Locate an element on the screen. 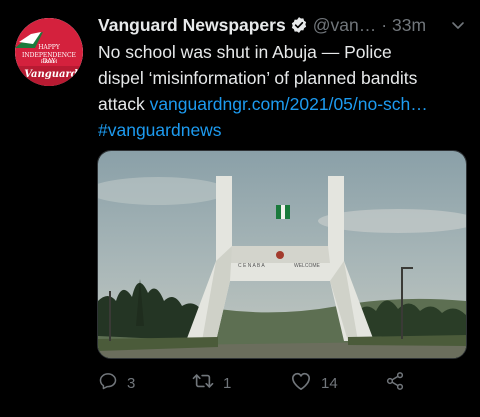 The image size is (480, 417). share-icon is located at coordinates (395, 383).